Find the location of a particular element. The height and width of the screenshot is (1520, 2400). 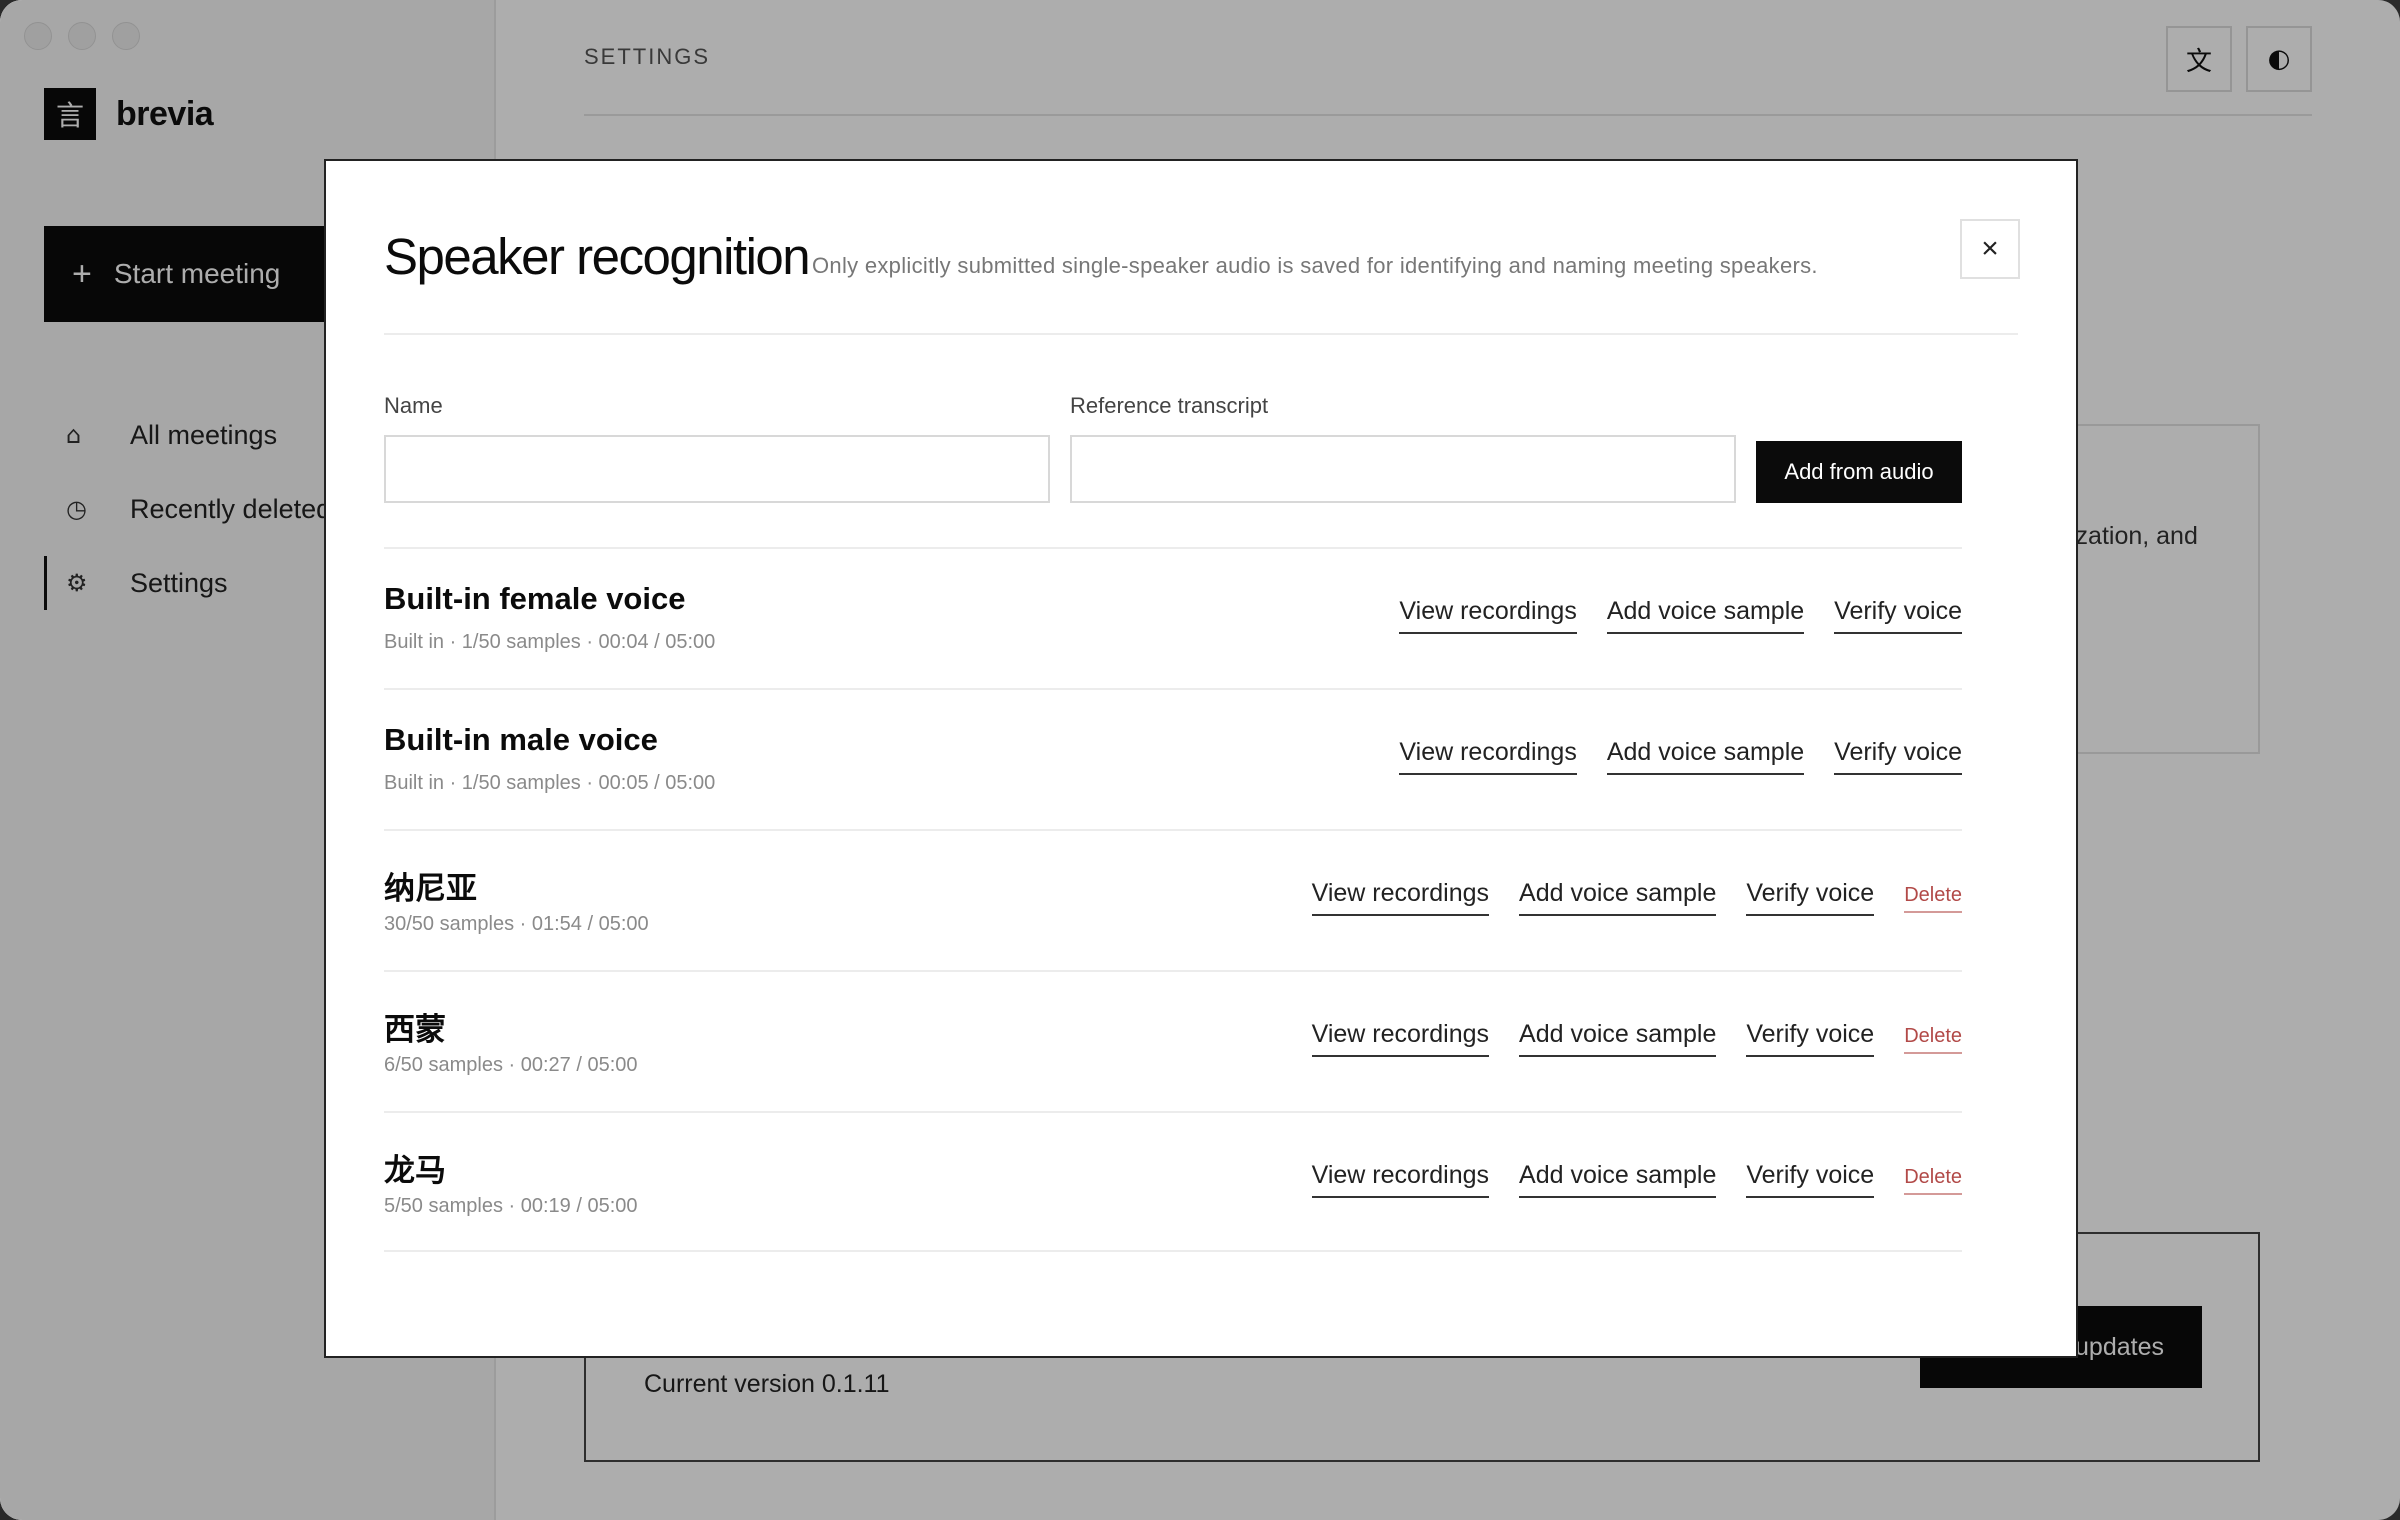

name-label: Name is located at coordinates (413, 405).